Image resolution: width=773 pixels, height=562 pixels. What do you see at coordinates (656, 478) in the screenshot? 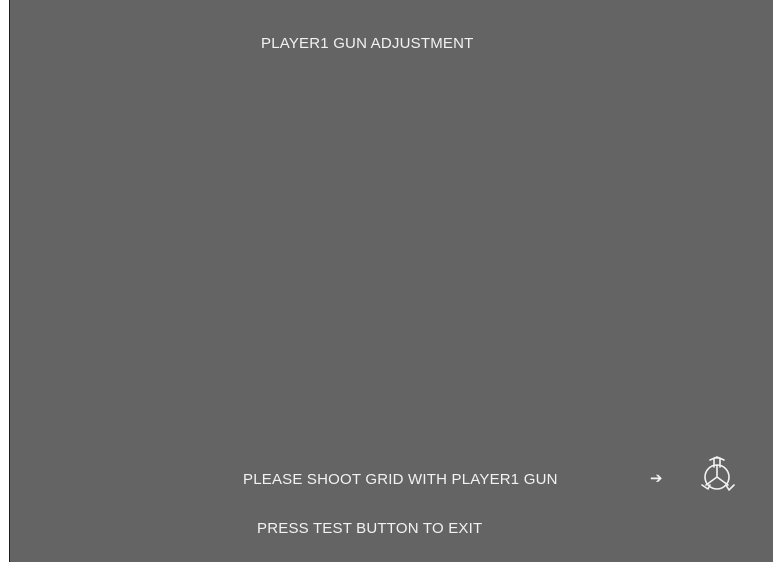
I see `arrow-right-icon: ➔` at bounding box center [656, 478].